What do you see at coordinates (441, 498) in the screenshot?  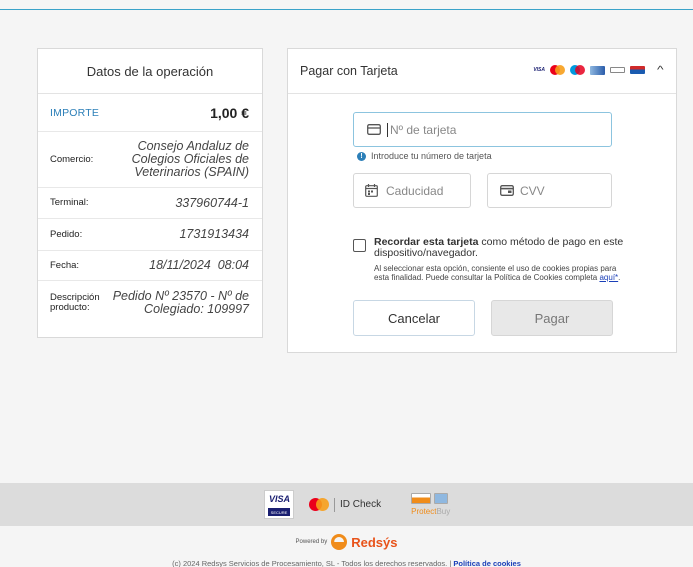 I see `diners-club-icon` at bounding box center [441, 498].